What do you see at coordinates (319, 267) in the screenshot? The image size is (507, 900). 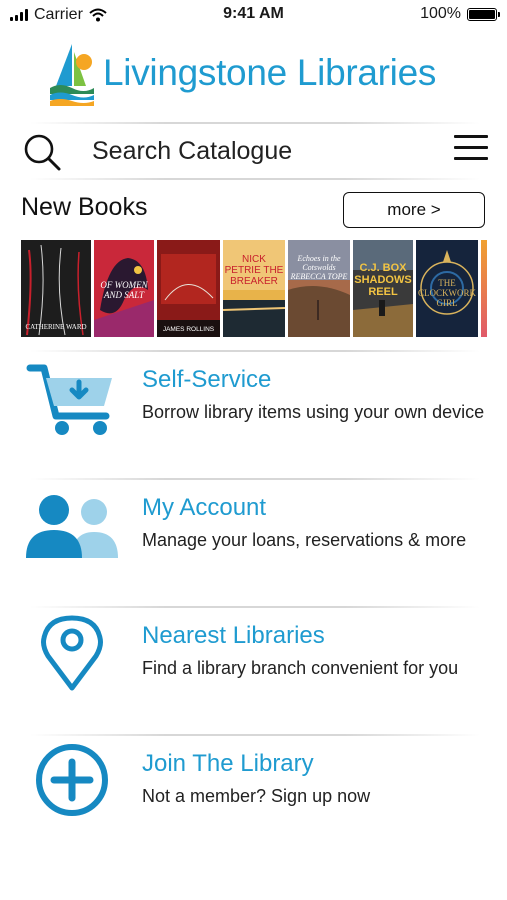 I see `book-cover-text: Echoes in the Cotswolds REBECCA TOPE` at bounding box center [319, 267].